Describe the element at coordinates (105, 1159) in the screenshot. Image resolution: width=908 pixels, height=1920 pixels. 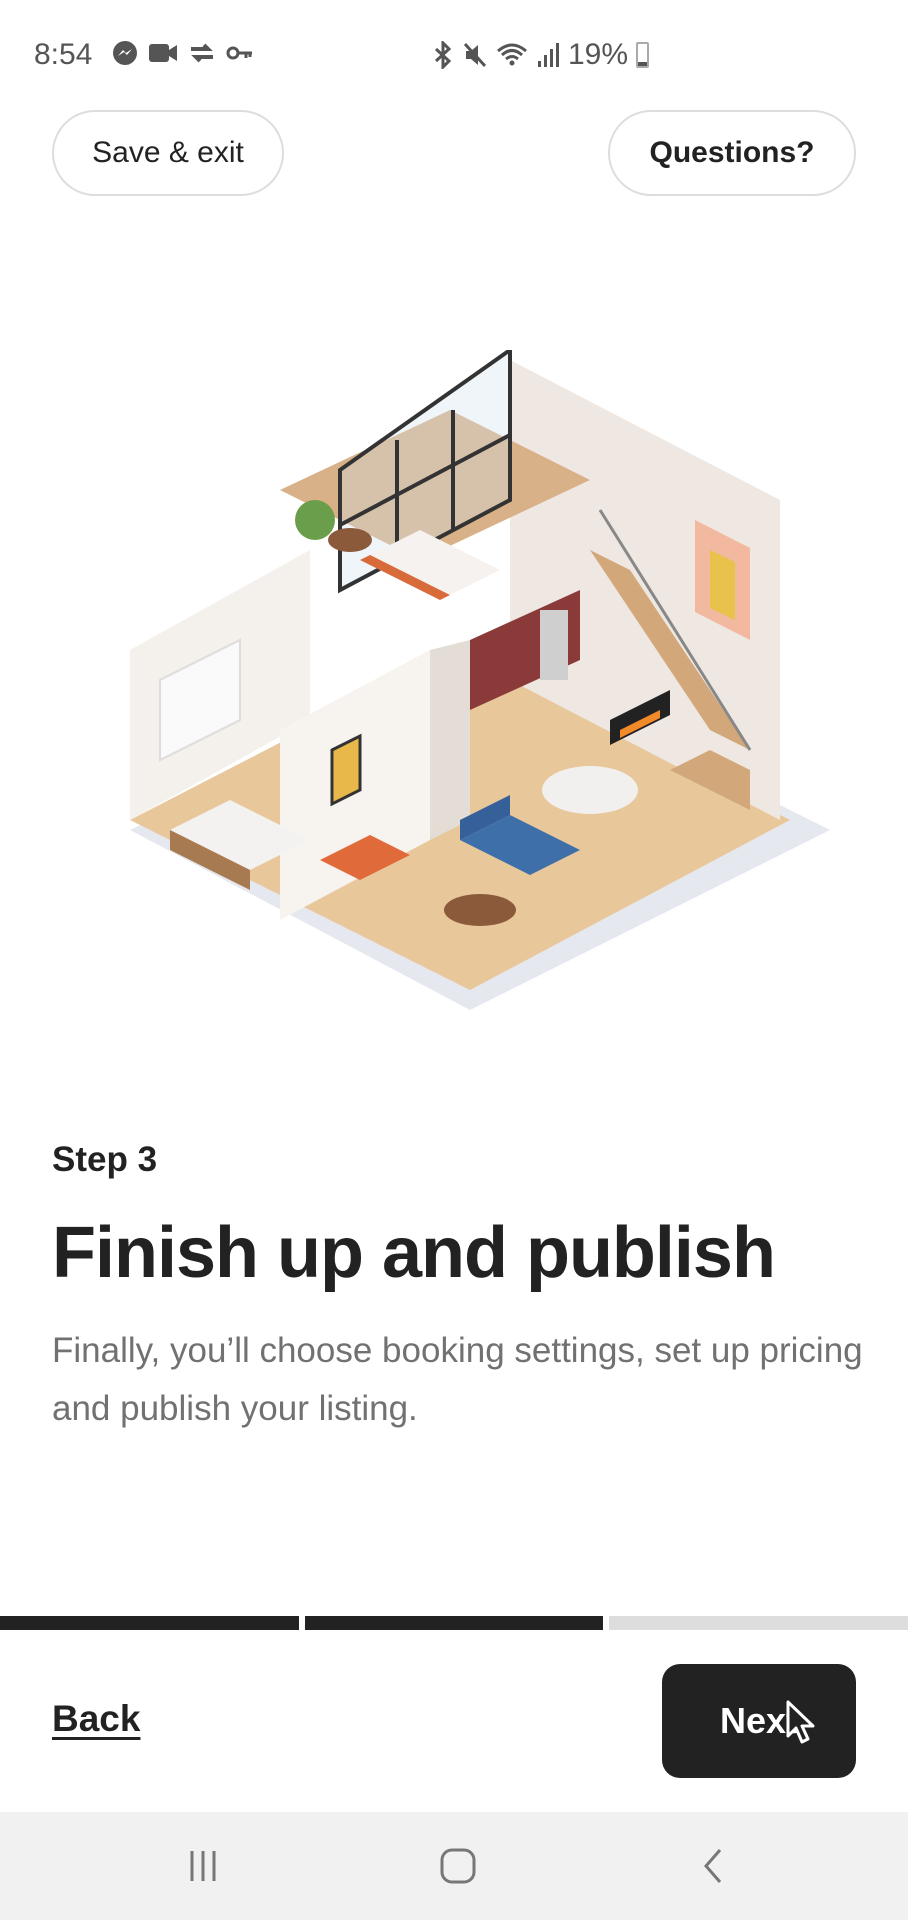
I see `step-label: Step 3` at that location.